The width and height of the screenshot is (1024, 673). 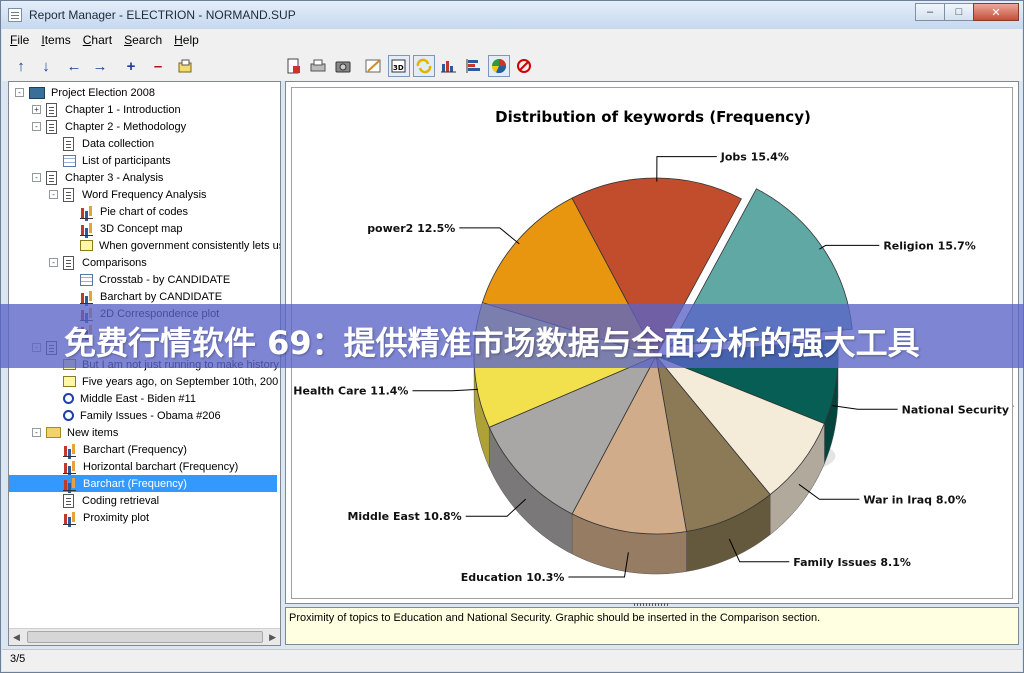 I want to click on rotate-icon, so click(x=424, y=66).